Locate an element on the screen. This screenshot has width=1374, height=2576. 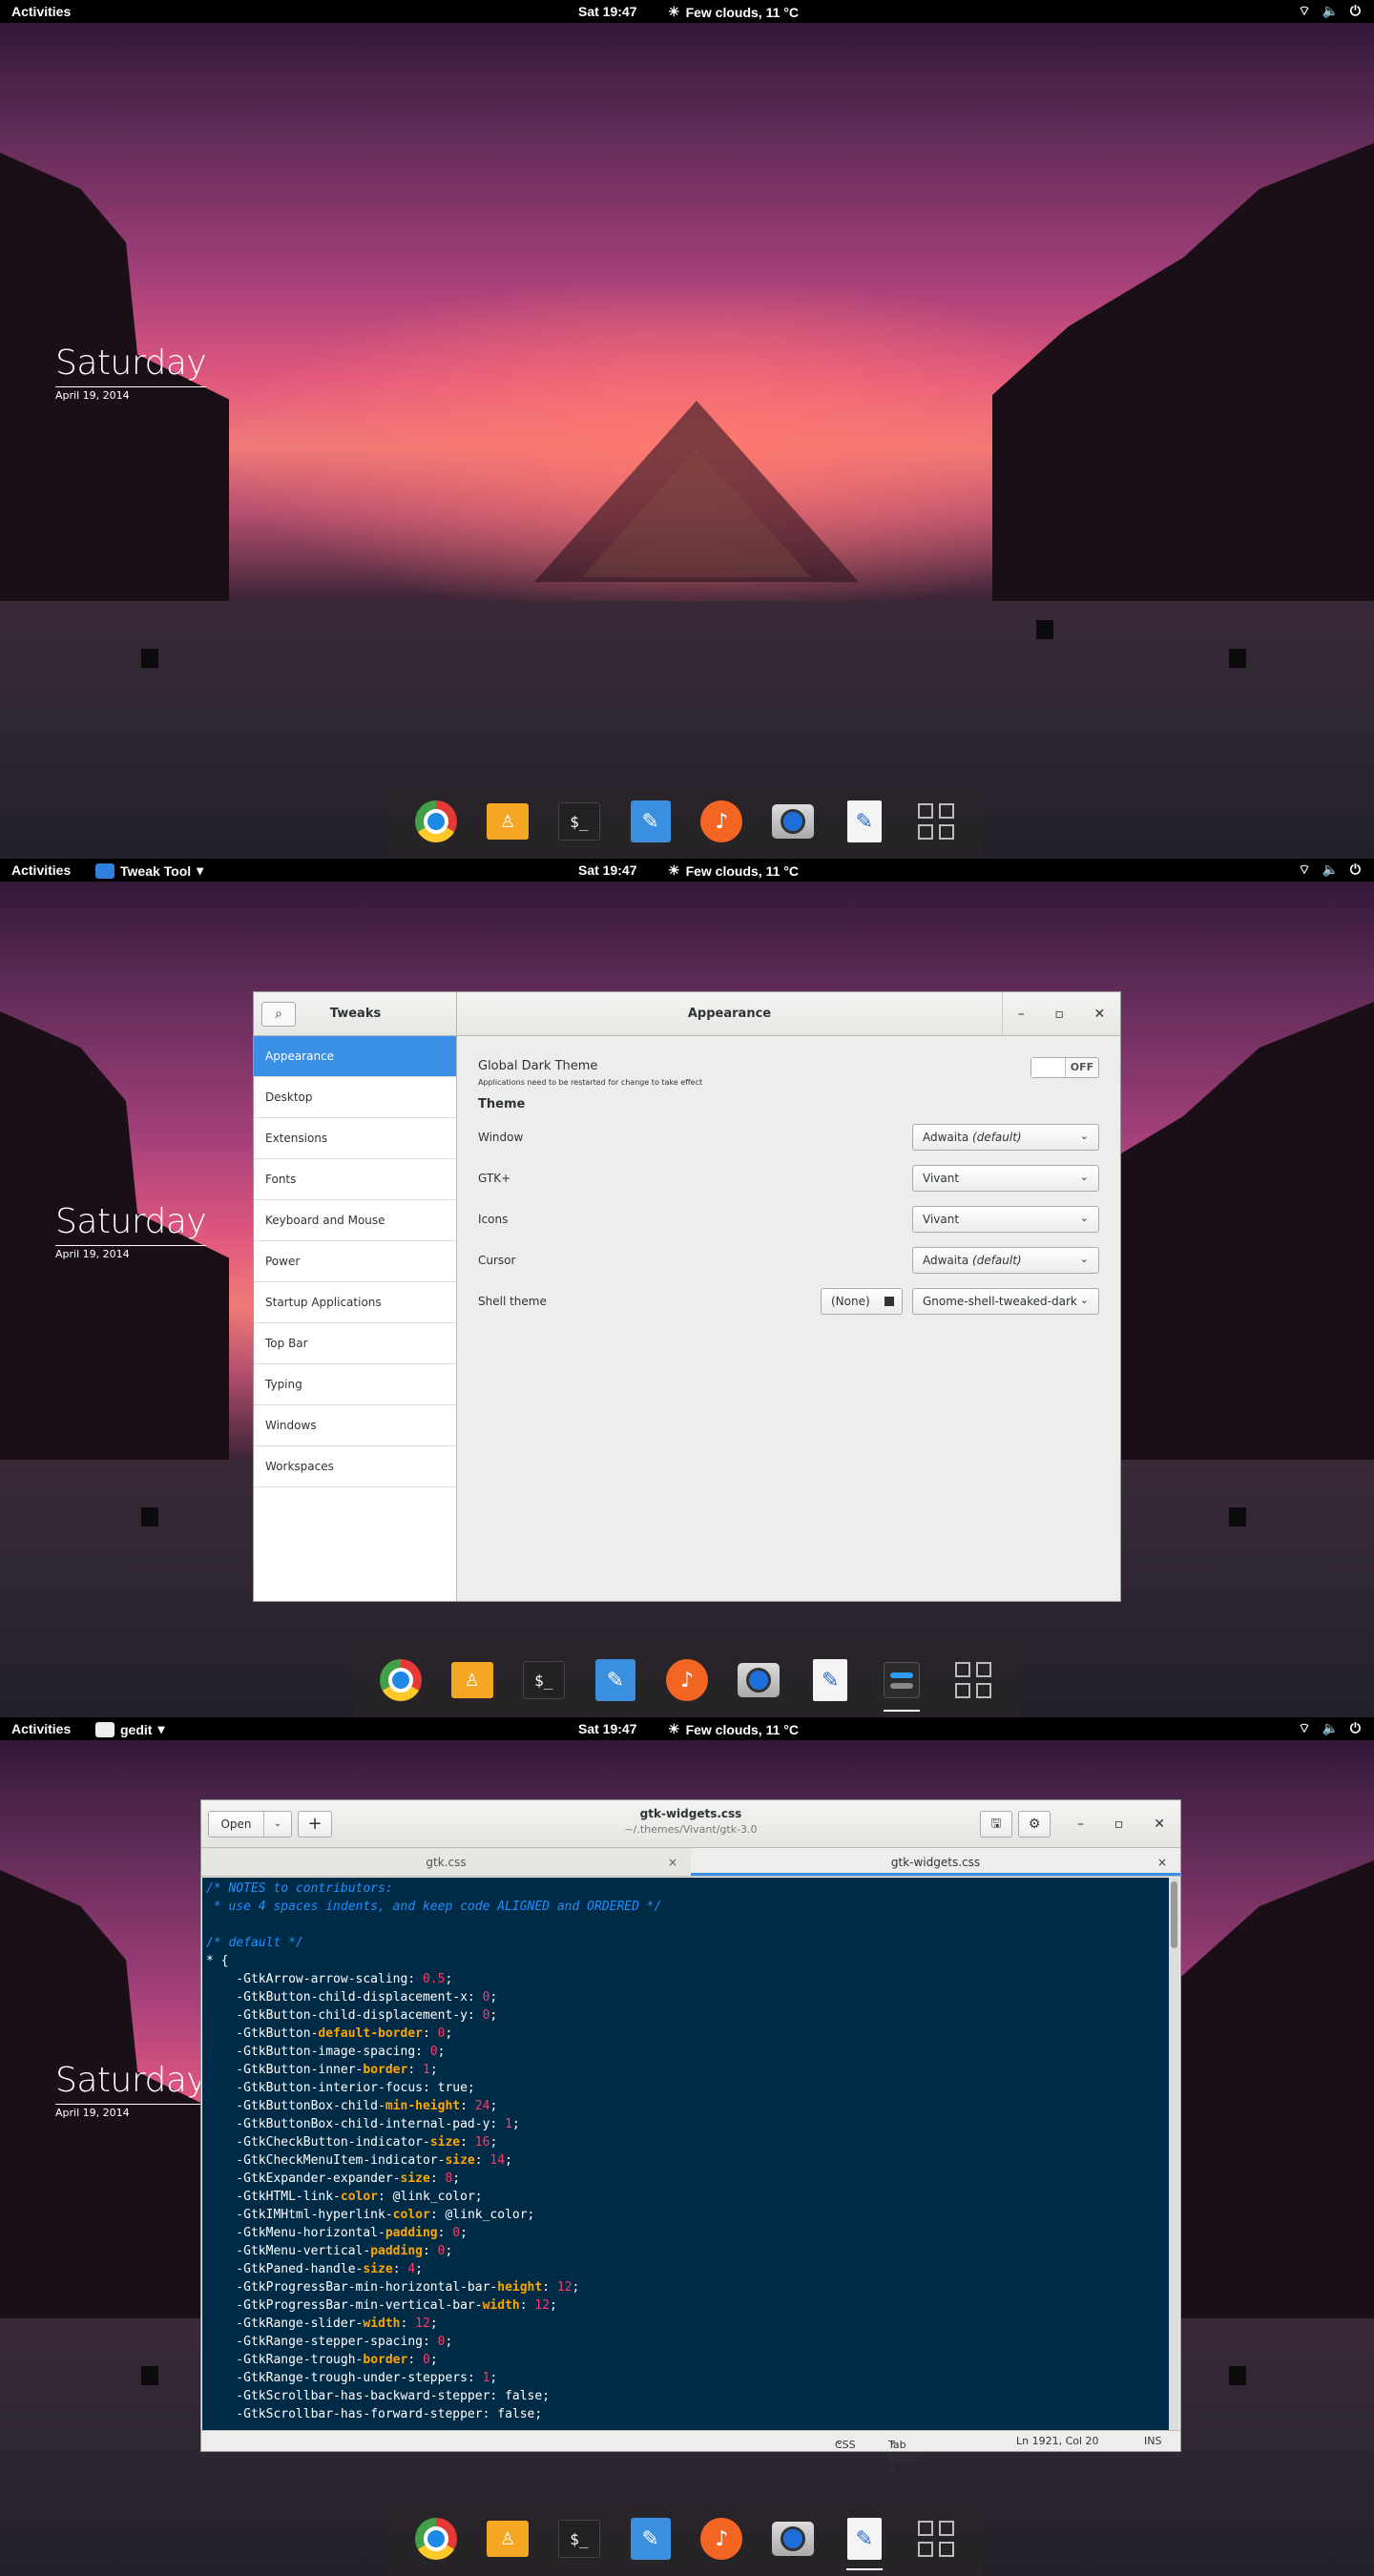
code-line: /* NOTES to contributors: is located at coordinates (299, 1888).